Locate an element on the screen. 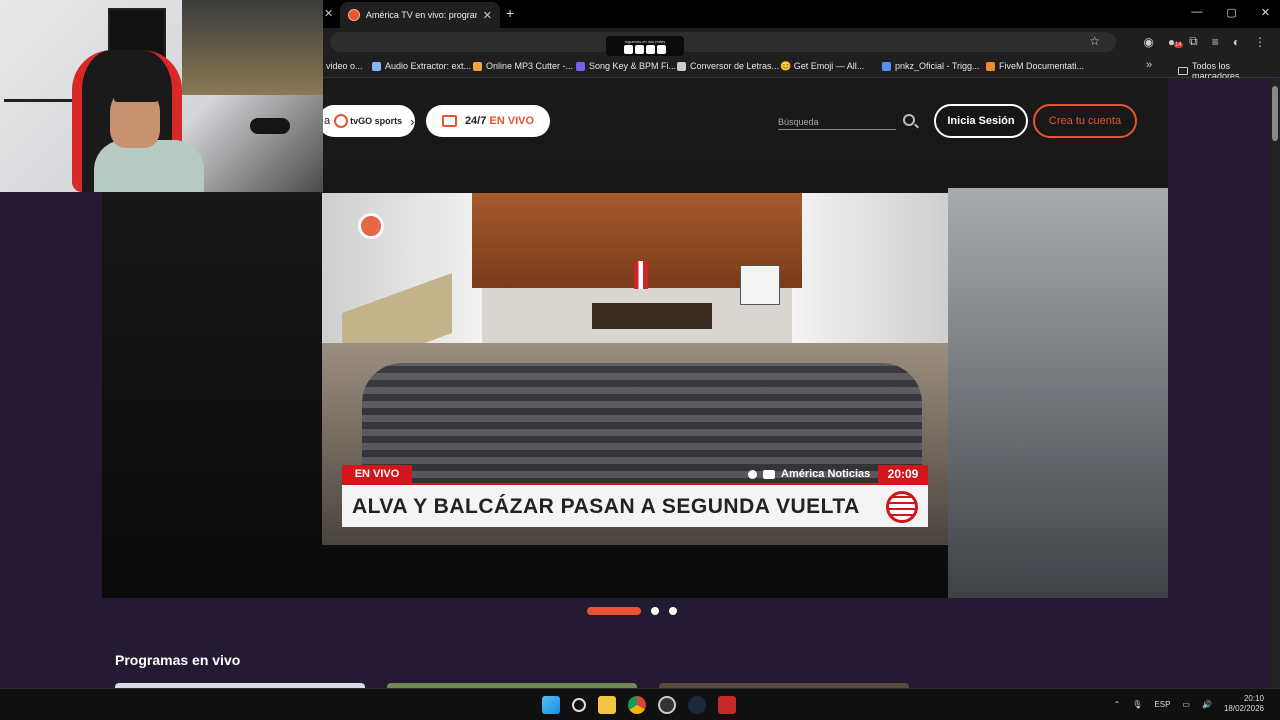  media-icon: ◉ is located at coordinates (1148, 42).